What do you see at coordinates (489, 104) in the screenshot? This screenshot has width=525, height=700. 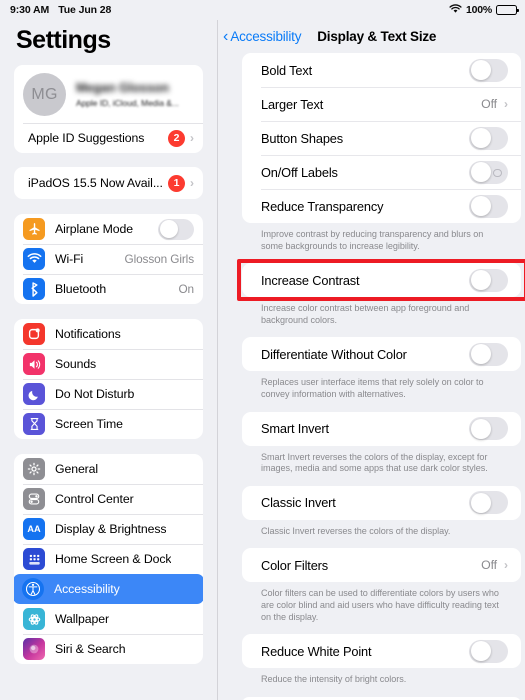 I see `larger-text-value: Off` at bounding box center [489, 104].